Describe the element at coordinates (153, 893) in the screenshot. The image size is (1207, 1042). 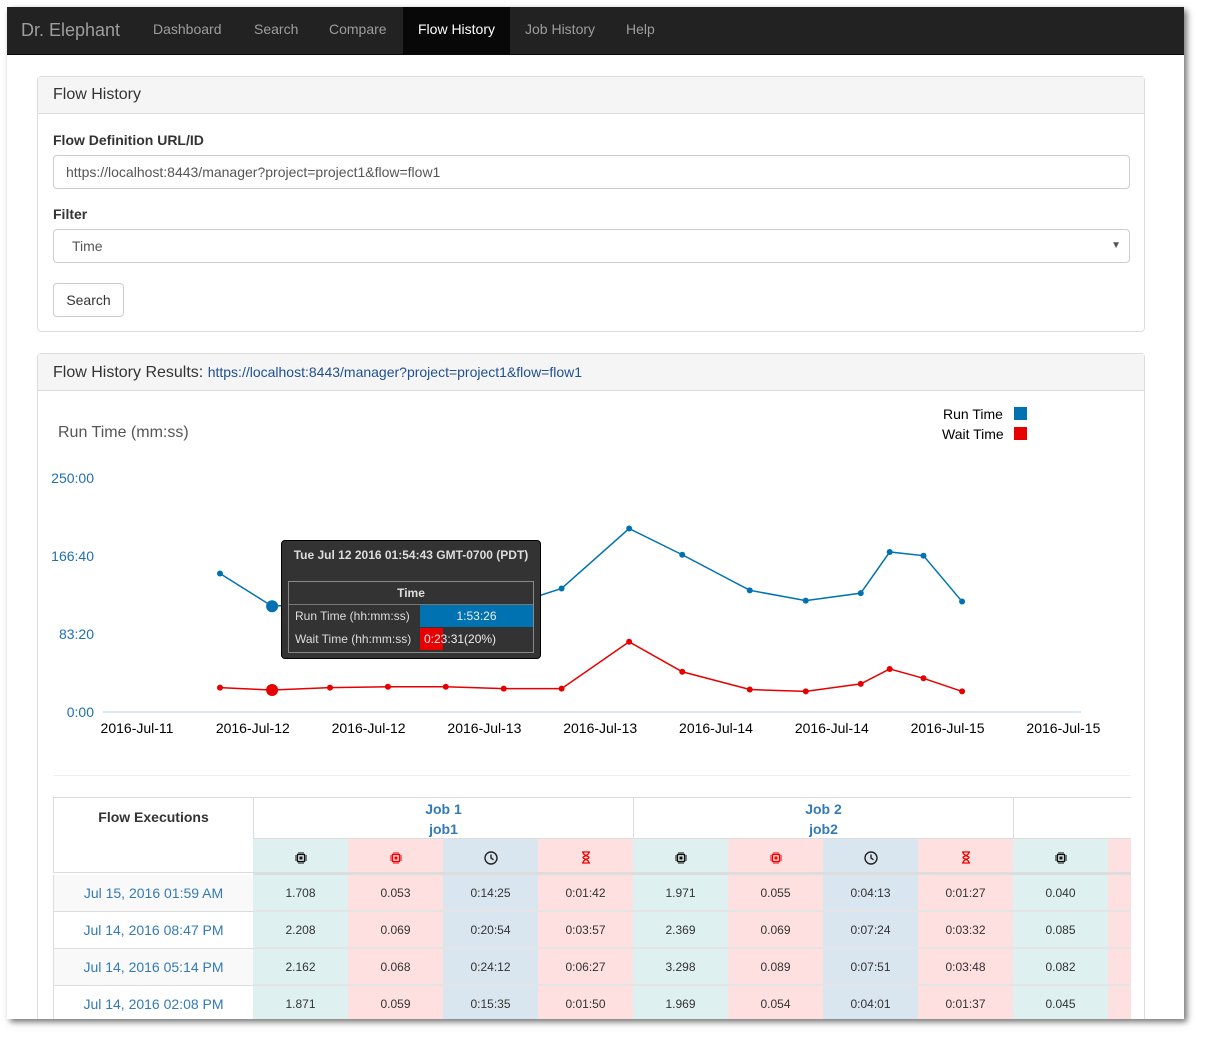
I see `flow-execution-link: Jul 15, 2016 01:59 AM` at that location.